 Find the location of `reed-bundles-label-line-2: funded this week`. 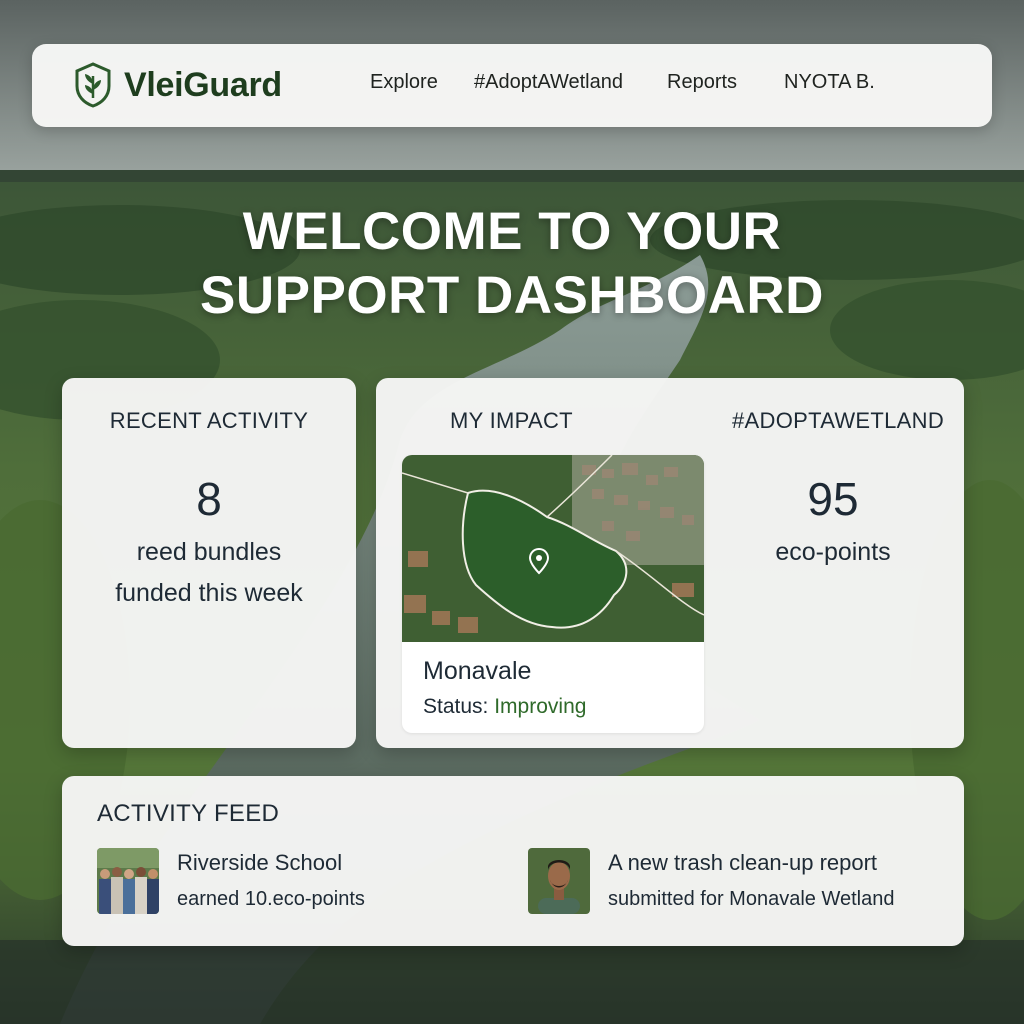

reed-bundles-label-line-2: funded this week is located at coordinates (209, 593).